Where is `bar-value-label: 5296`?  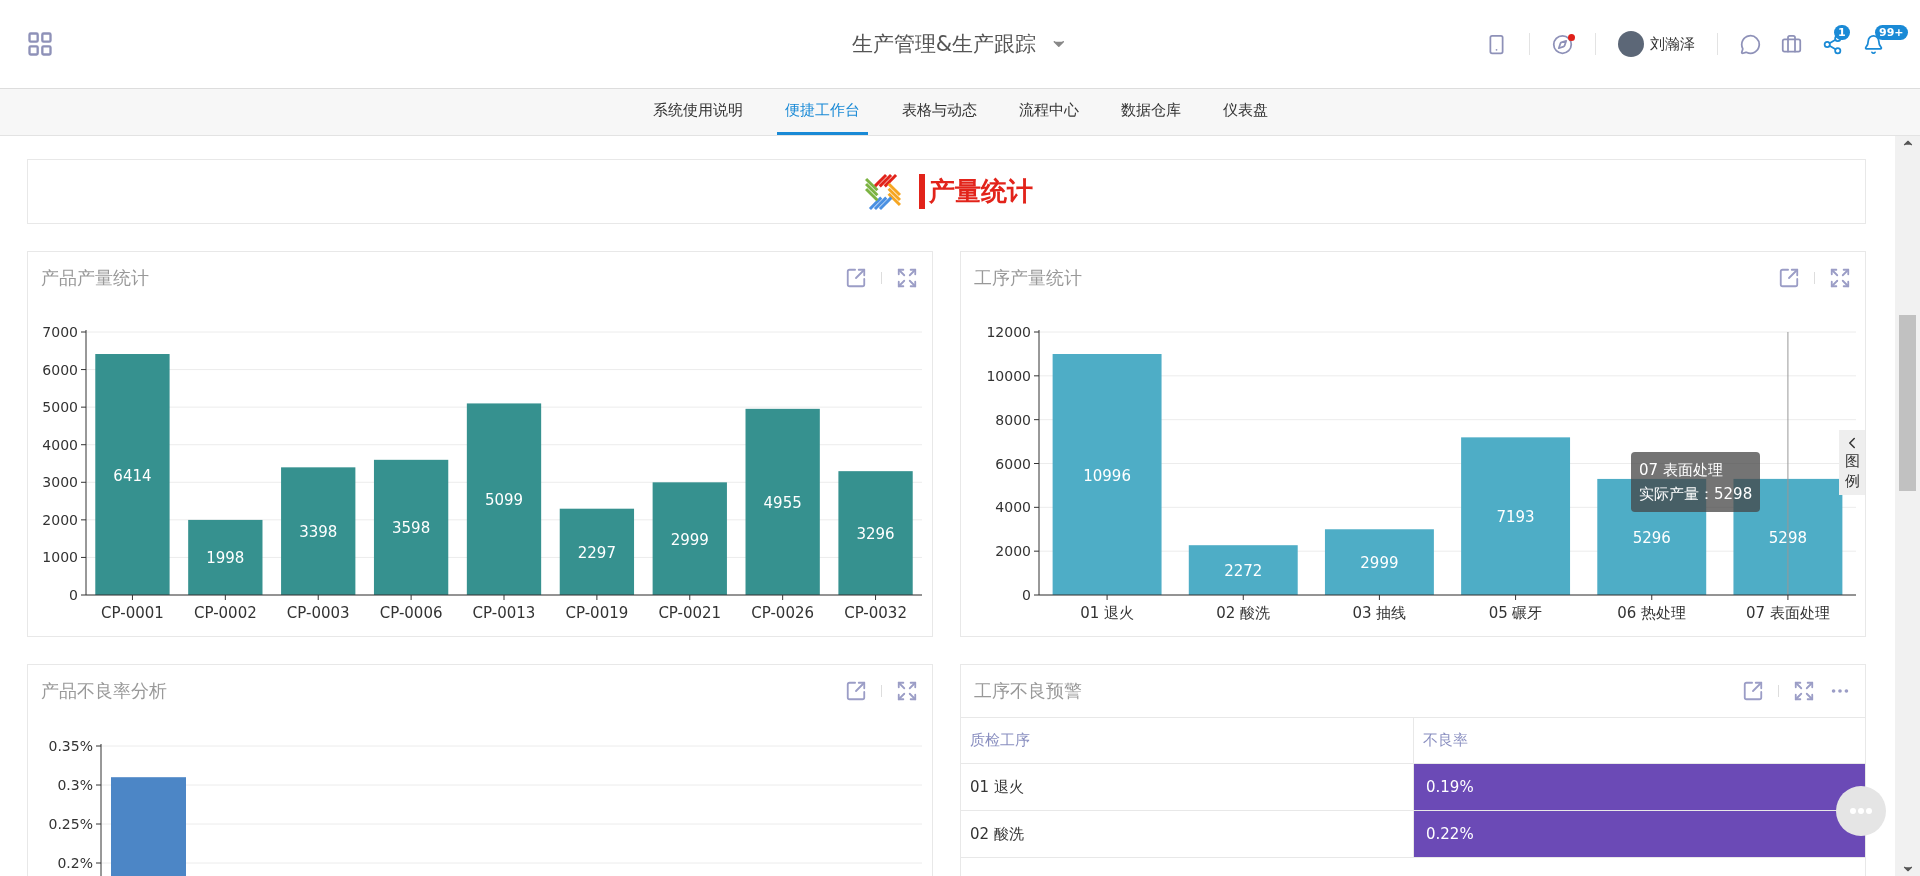 bar-value-label: 5296 is located at coordinates (1651, 537).